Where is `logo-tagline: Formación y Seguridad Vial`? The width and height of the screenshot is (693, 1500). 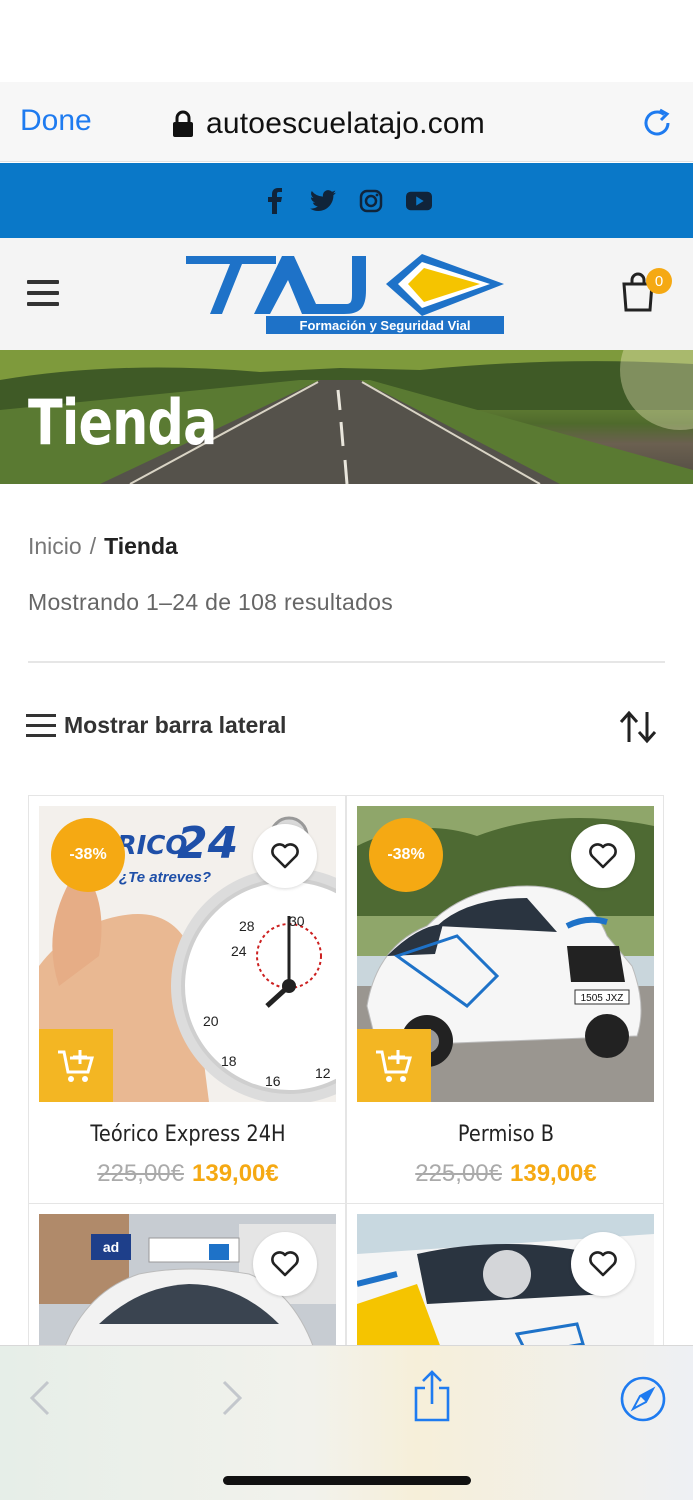 logo-tagline: Formación y Seguridad Vial is located at coordinates (385, 325).